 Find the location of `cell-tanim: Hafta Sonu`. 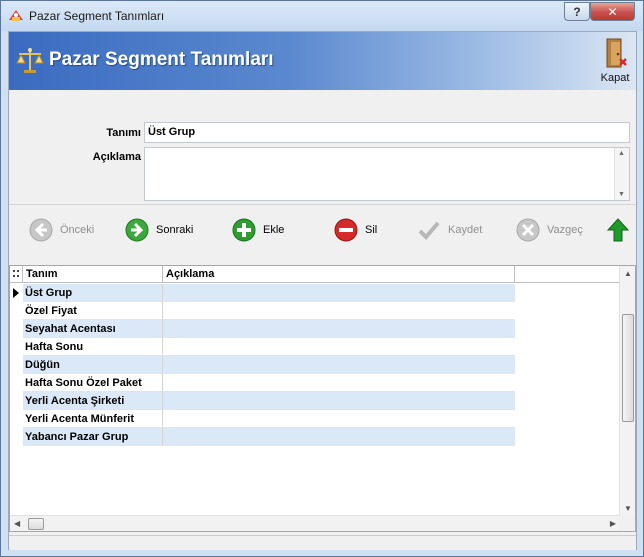

cell-tanim: Hafta Sonu is located at coordinates (93, 347).